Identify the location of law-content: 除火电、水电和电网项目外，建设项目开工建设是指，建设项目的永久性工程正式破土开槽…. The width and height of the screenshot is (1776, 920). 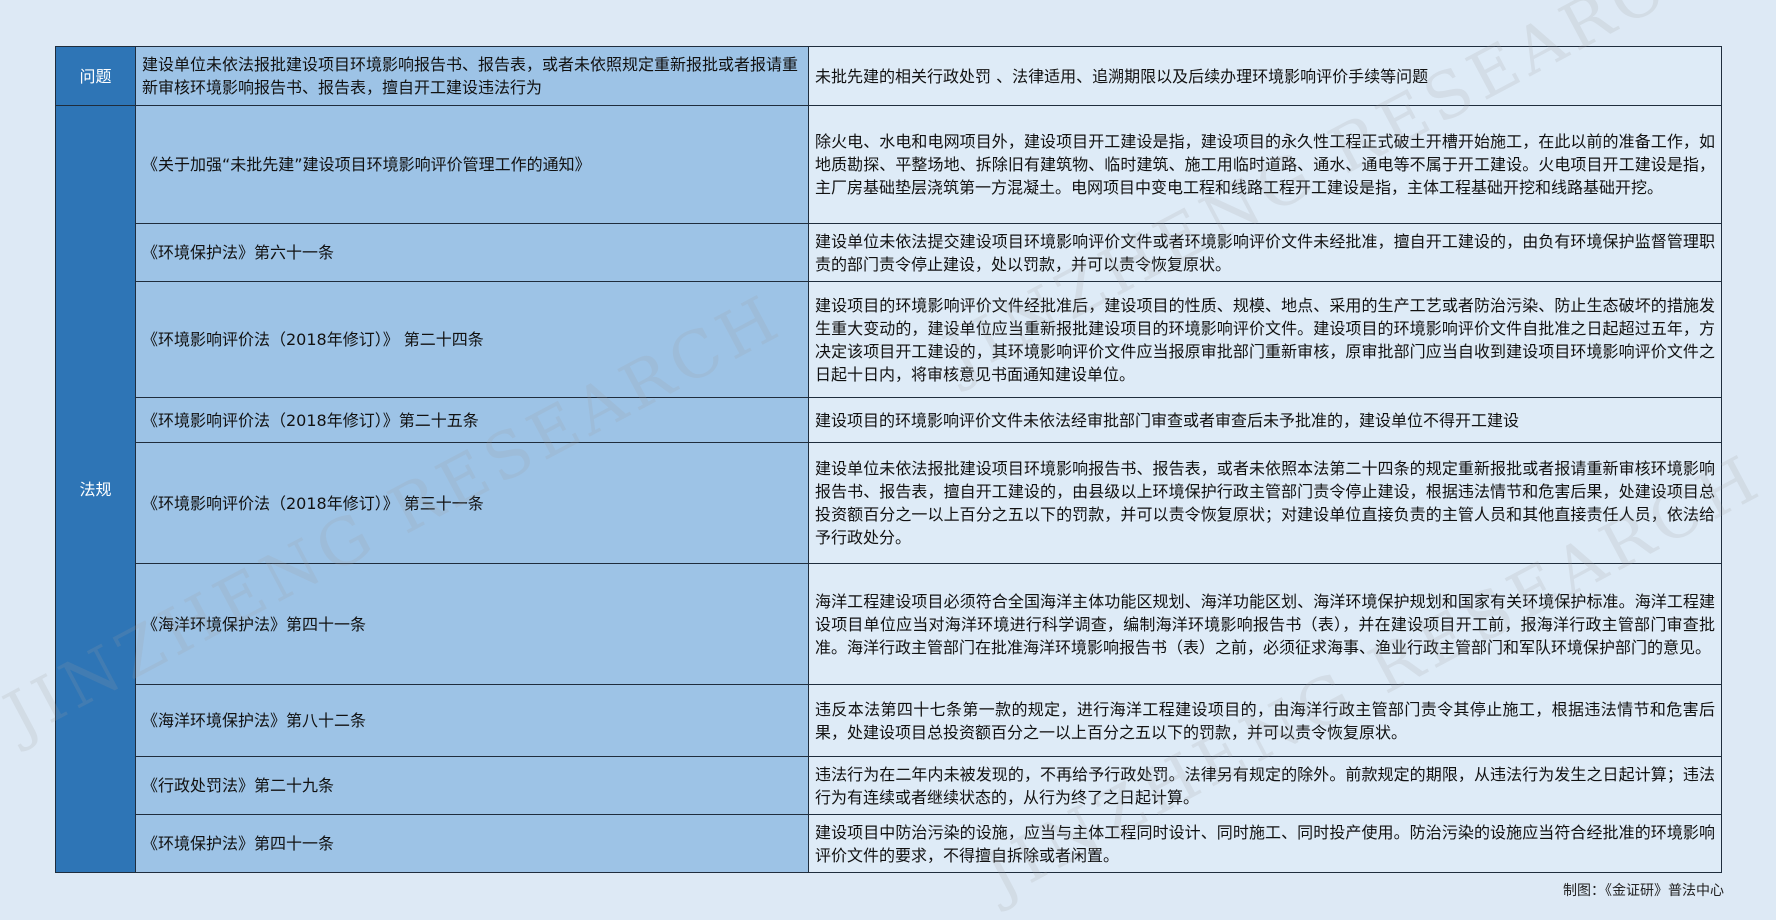
(1265, 164).